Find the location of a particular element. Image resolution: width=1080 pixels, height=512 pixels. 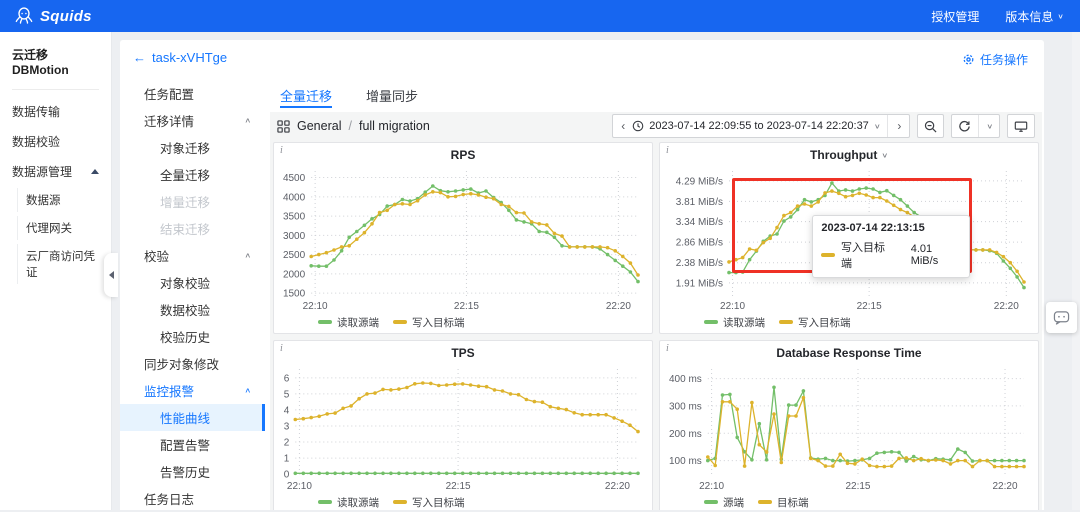

time-next-icon: › is located at coordinates (899, 126).